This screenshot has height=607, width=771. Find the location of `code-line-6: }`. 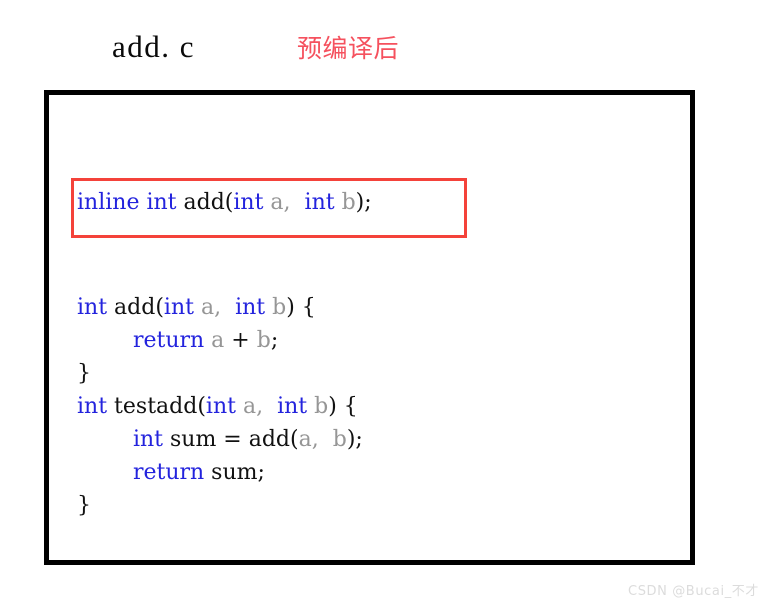

code-line-6: } is located at coordinates (84, 506).